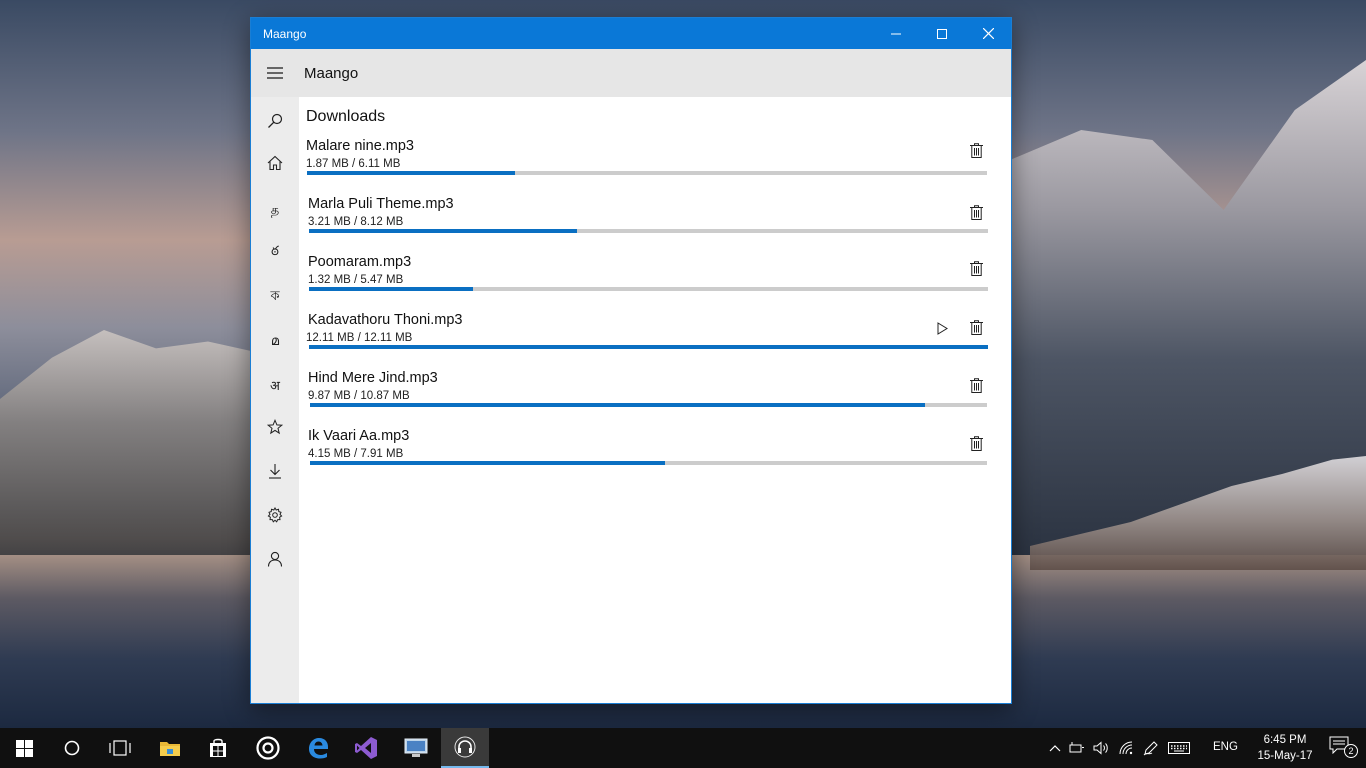  What do you see at coordinates (331, 73) in the screenshot?
I see `app-title: Maango` at bounding box center [331, 73].